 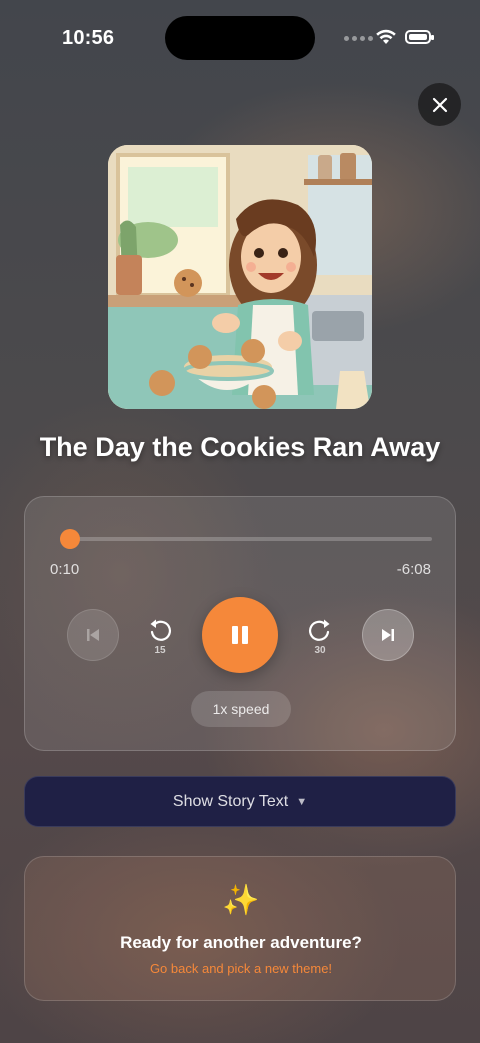 I want to click on story-cover-image, so click(x=240, y=277).